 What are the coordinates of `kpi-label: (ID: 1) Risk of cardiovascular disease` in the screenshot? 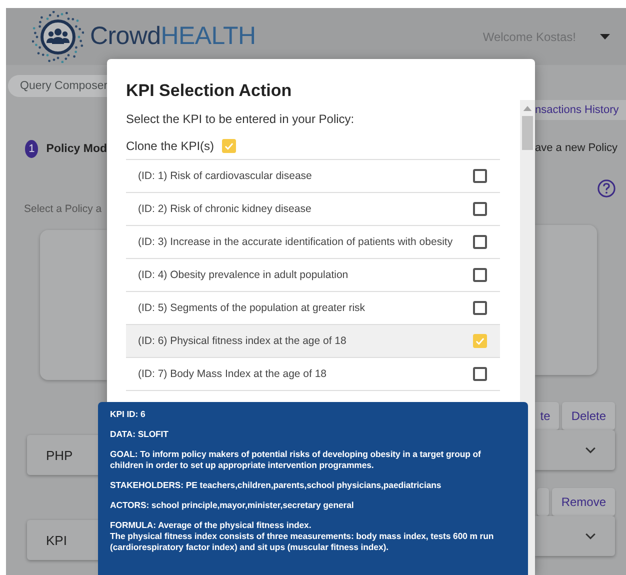 It's located at (225, 176).